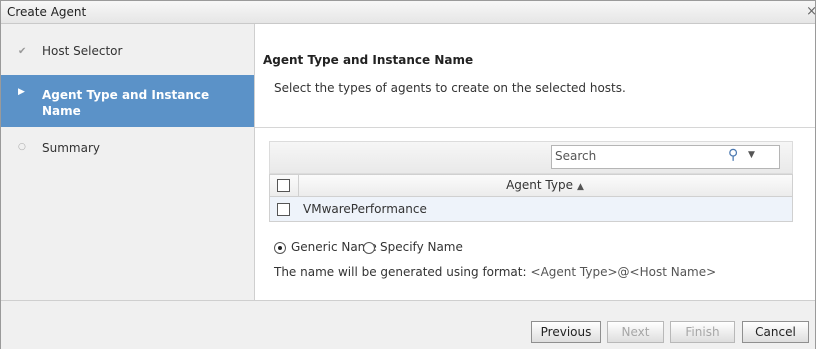  Describe the element at coordinates (21, 92) in the screenshot. I see `arrow-right-icon: ▶` at that location.